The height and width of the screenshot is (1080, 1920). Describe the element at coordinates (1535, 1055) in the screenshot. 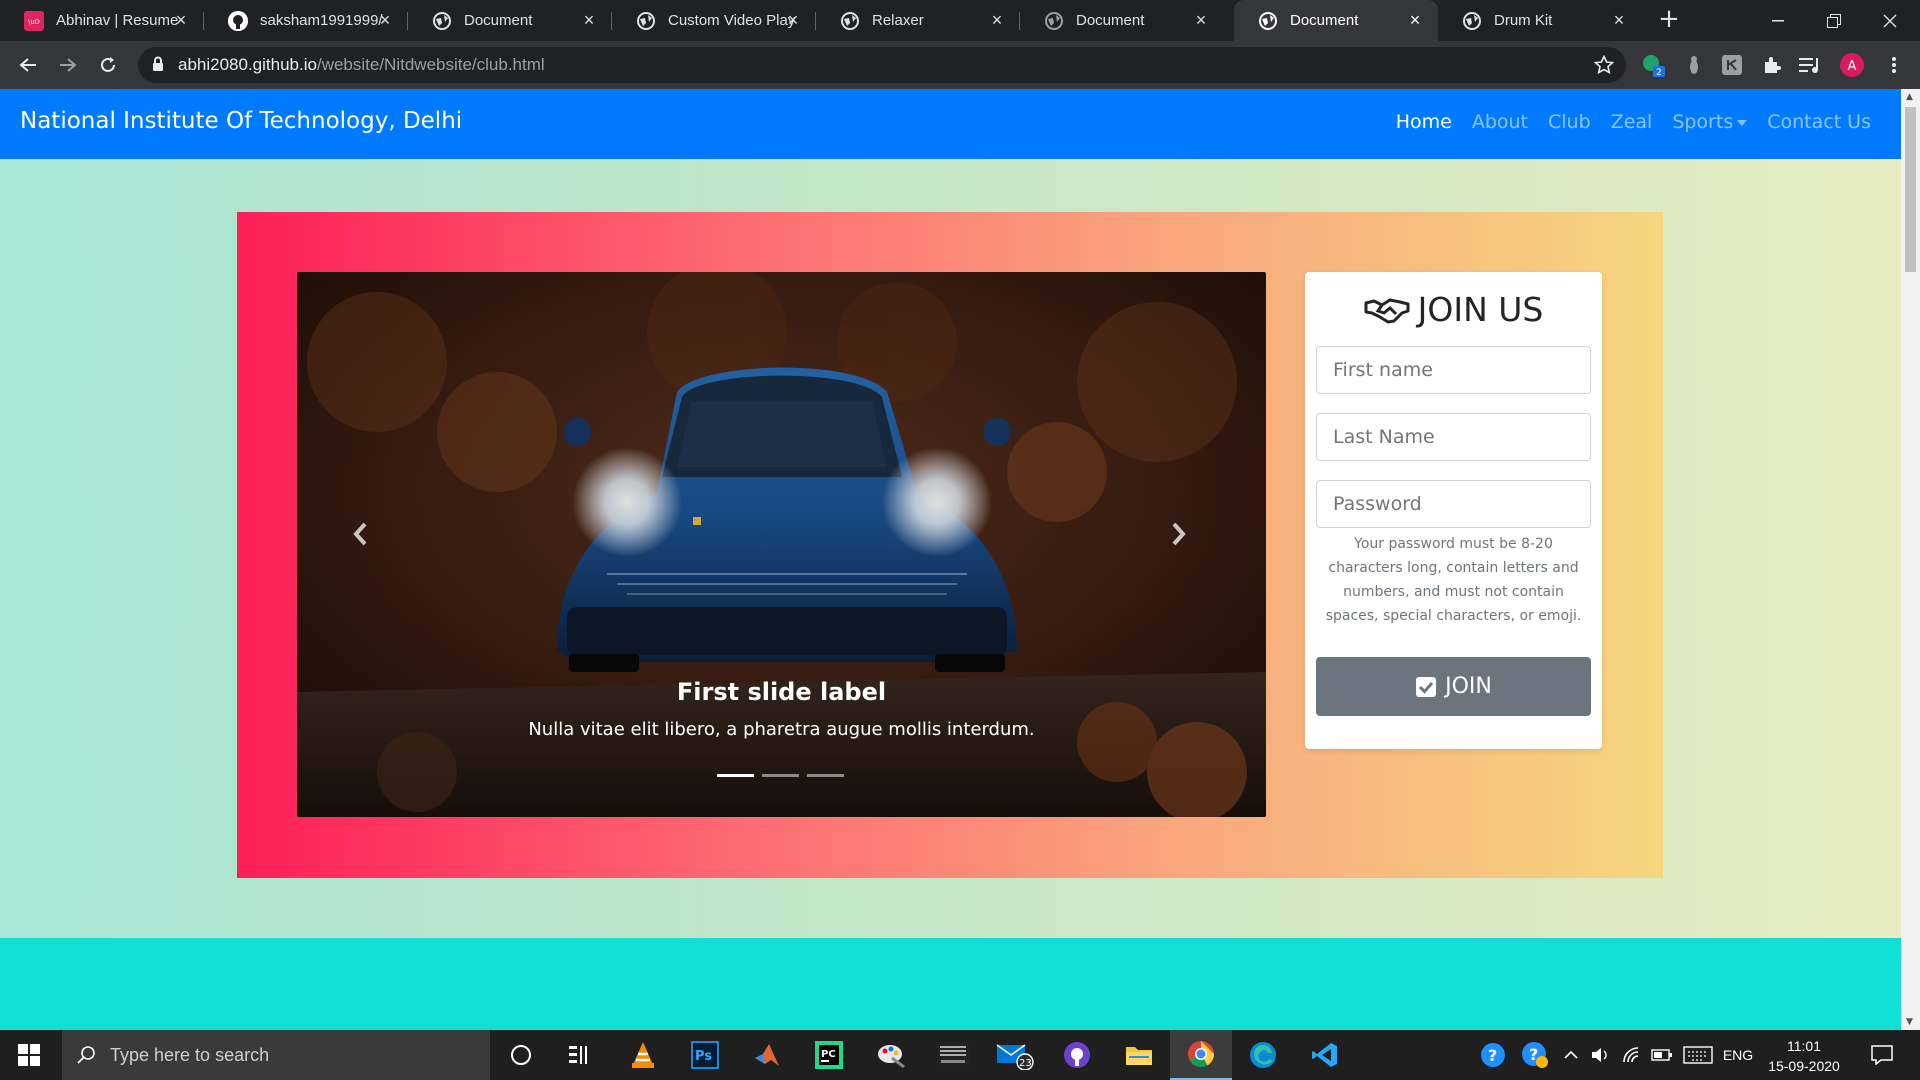

I see `help-alert-icon: ?` at that location.